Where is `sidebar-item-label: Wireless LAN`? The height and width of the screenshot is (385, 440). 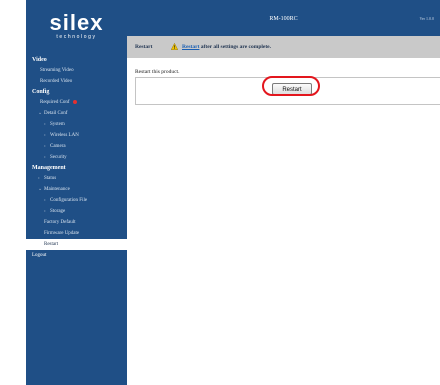
sidebar-item-label: Wireless LAN is located at coordinates (64, 135).